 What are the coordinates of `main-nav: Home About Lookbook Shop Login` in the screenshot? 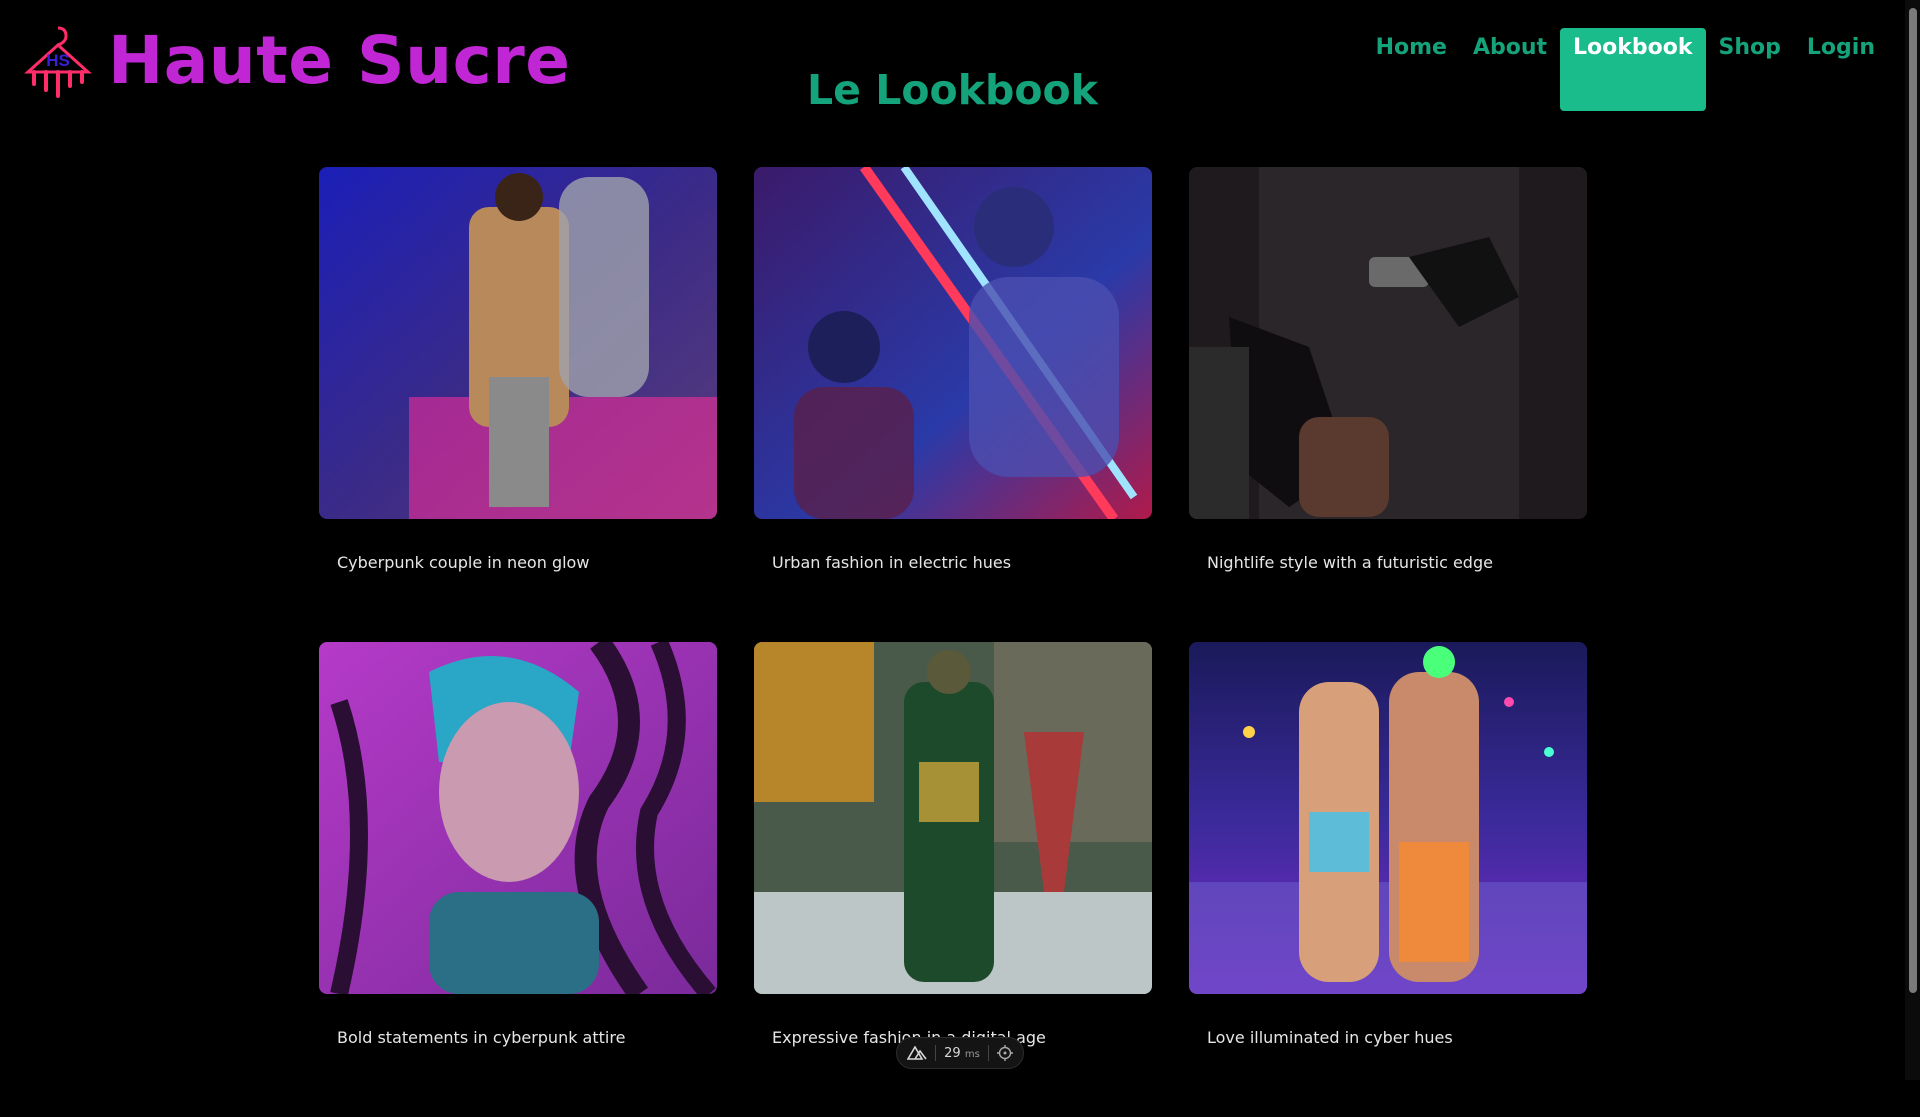 It's located at (1625, 69).